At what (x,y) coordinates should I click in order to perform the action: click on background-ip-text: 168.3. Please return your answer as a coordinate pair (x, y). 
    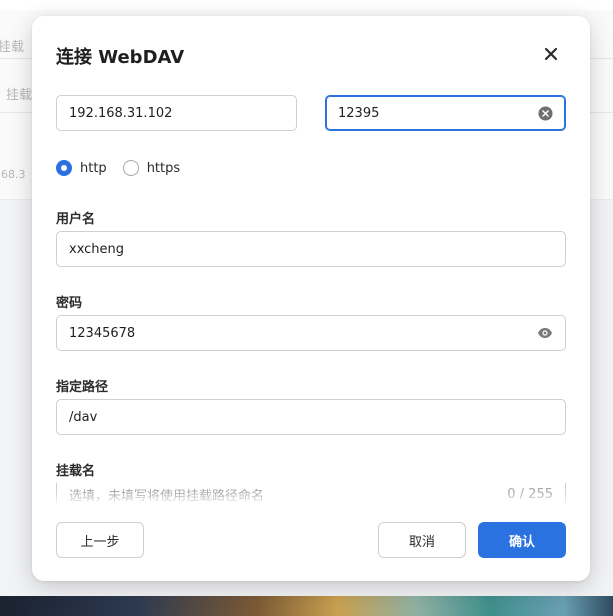
    Looking at the image, I should click on (13, 174).